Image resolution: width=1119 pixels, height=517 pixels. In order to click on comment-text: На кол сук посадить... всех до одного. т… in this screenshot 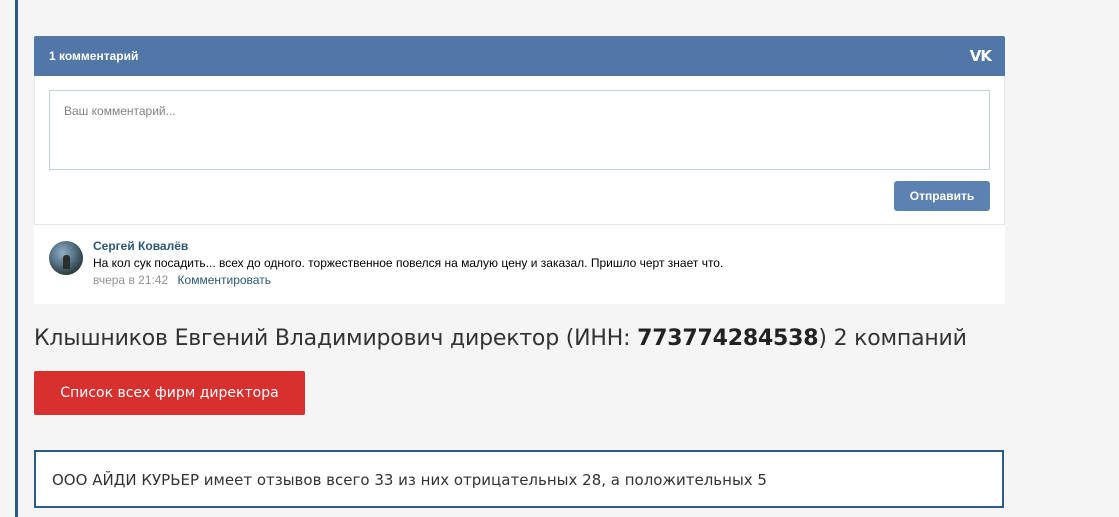, I will do `click(408, 263)`.